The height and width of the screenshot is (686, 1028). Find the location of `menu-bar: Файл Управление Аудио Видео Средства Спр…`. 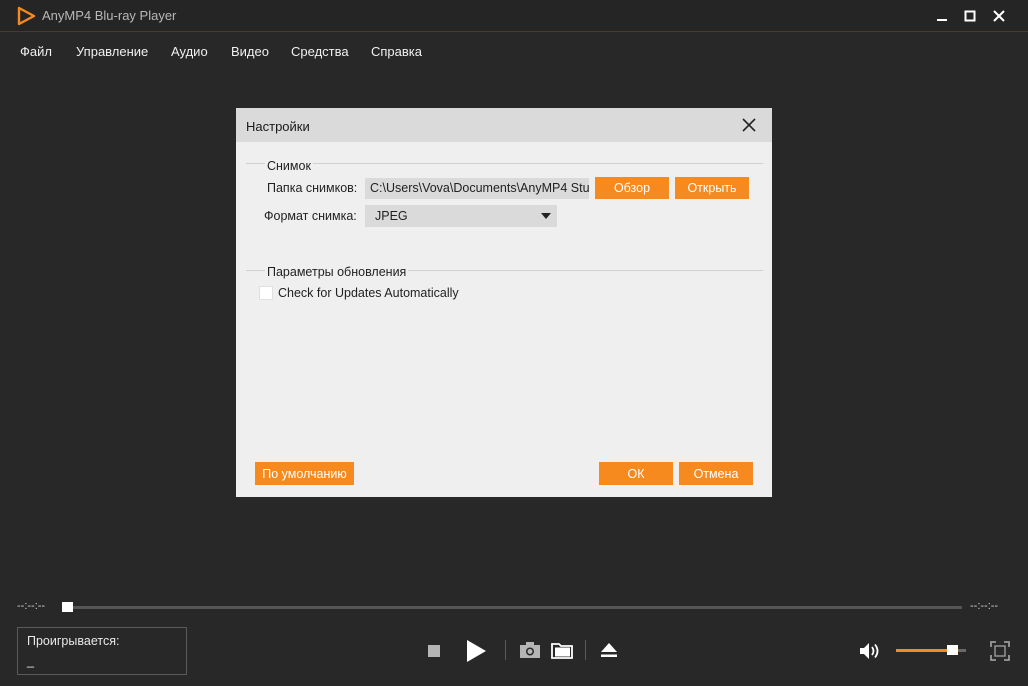

menu-bar: Файл Управление Аудио Видео Средства Спр… is located at coordinates (514, 52).